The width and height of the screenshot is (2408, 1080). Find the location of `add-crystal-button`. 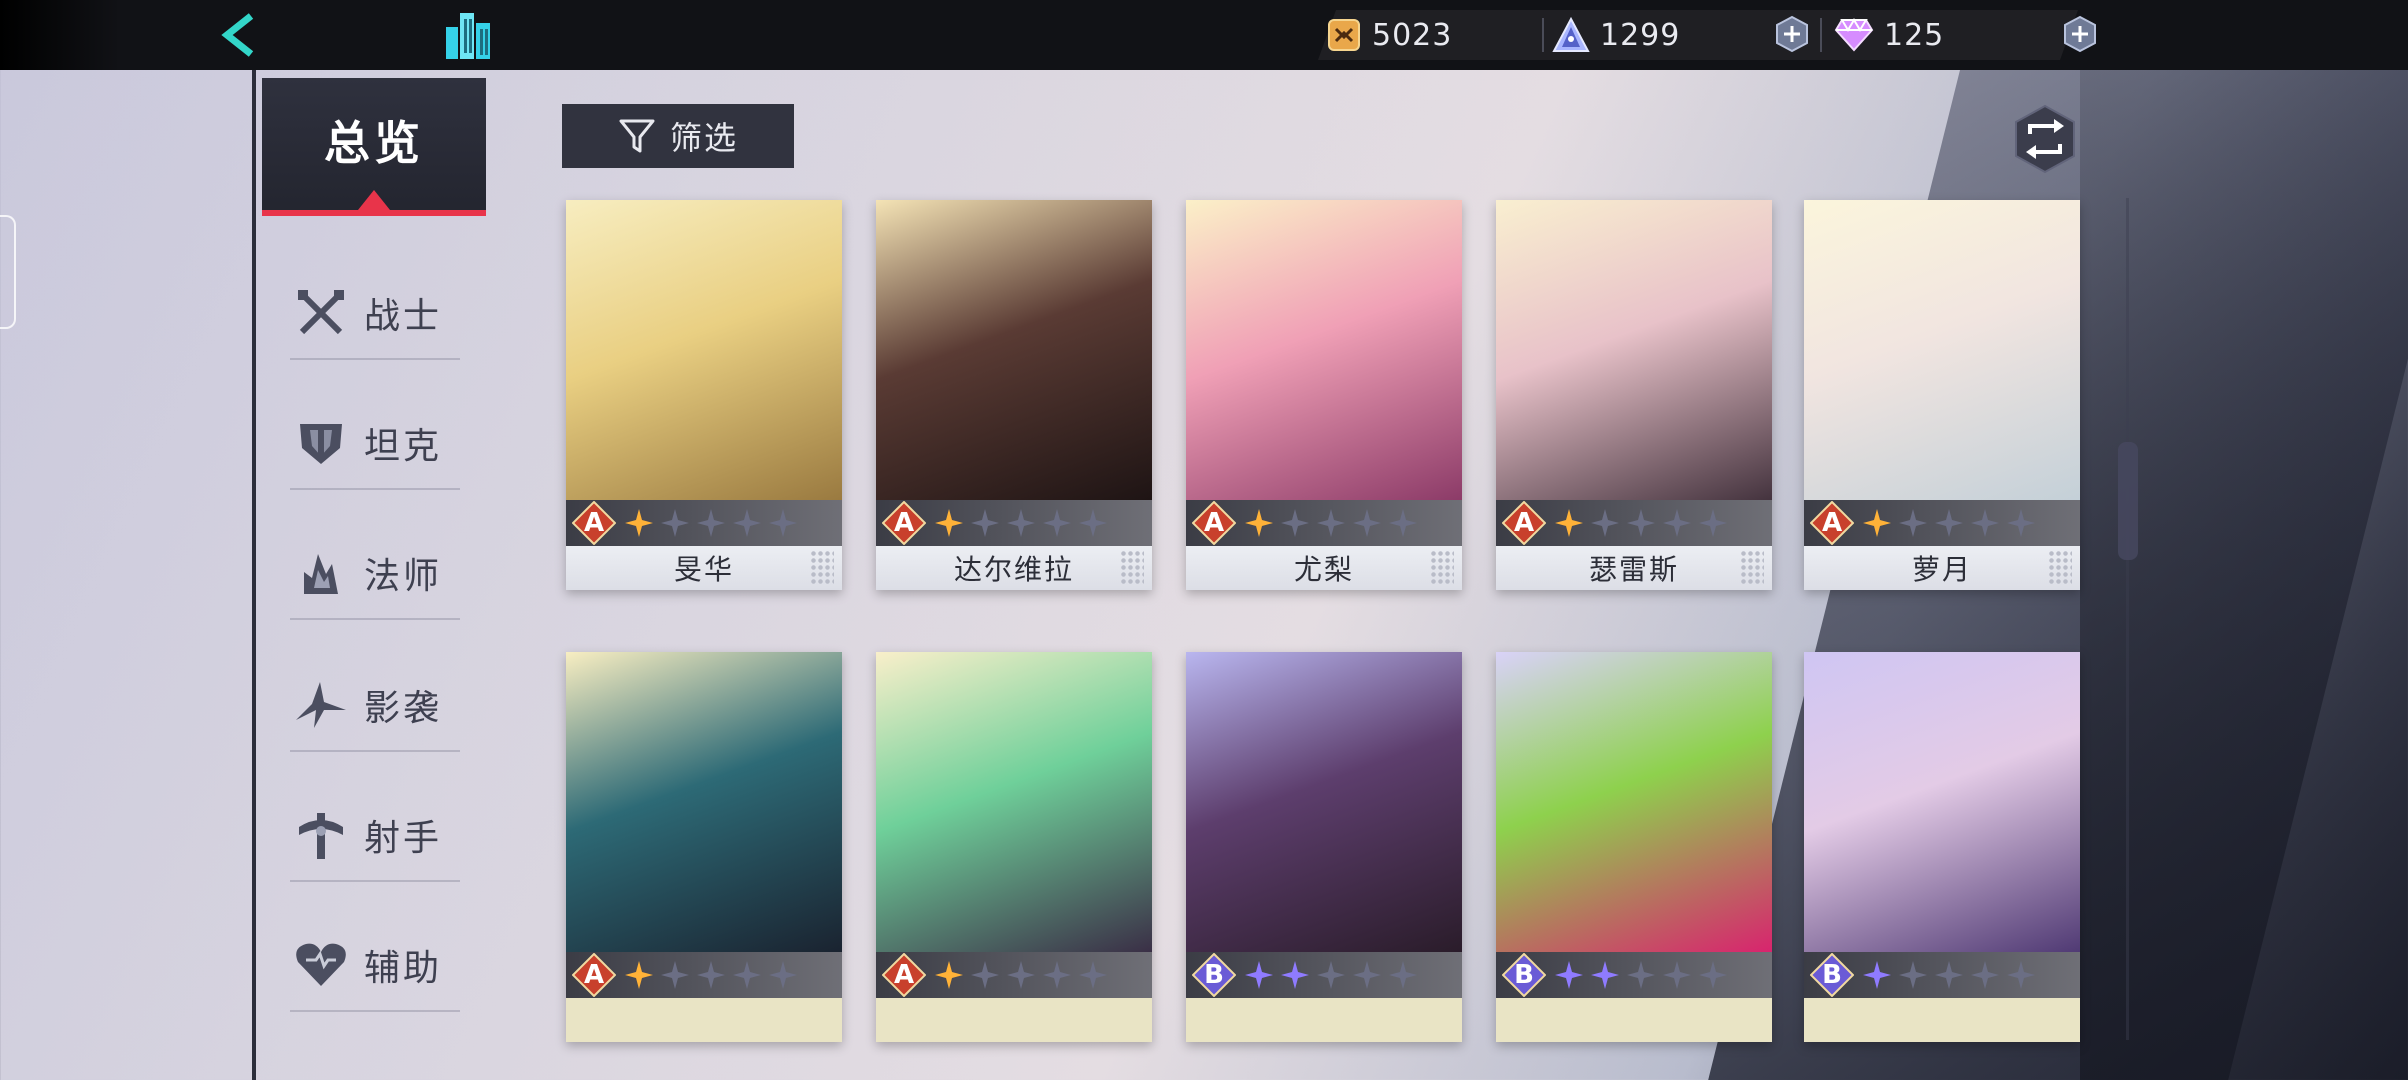

add-crystal-button is located at coordinates (1792, 34).